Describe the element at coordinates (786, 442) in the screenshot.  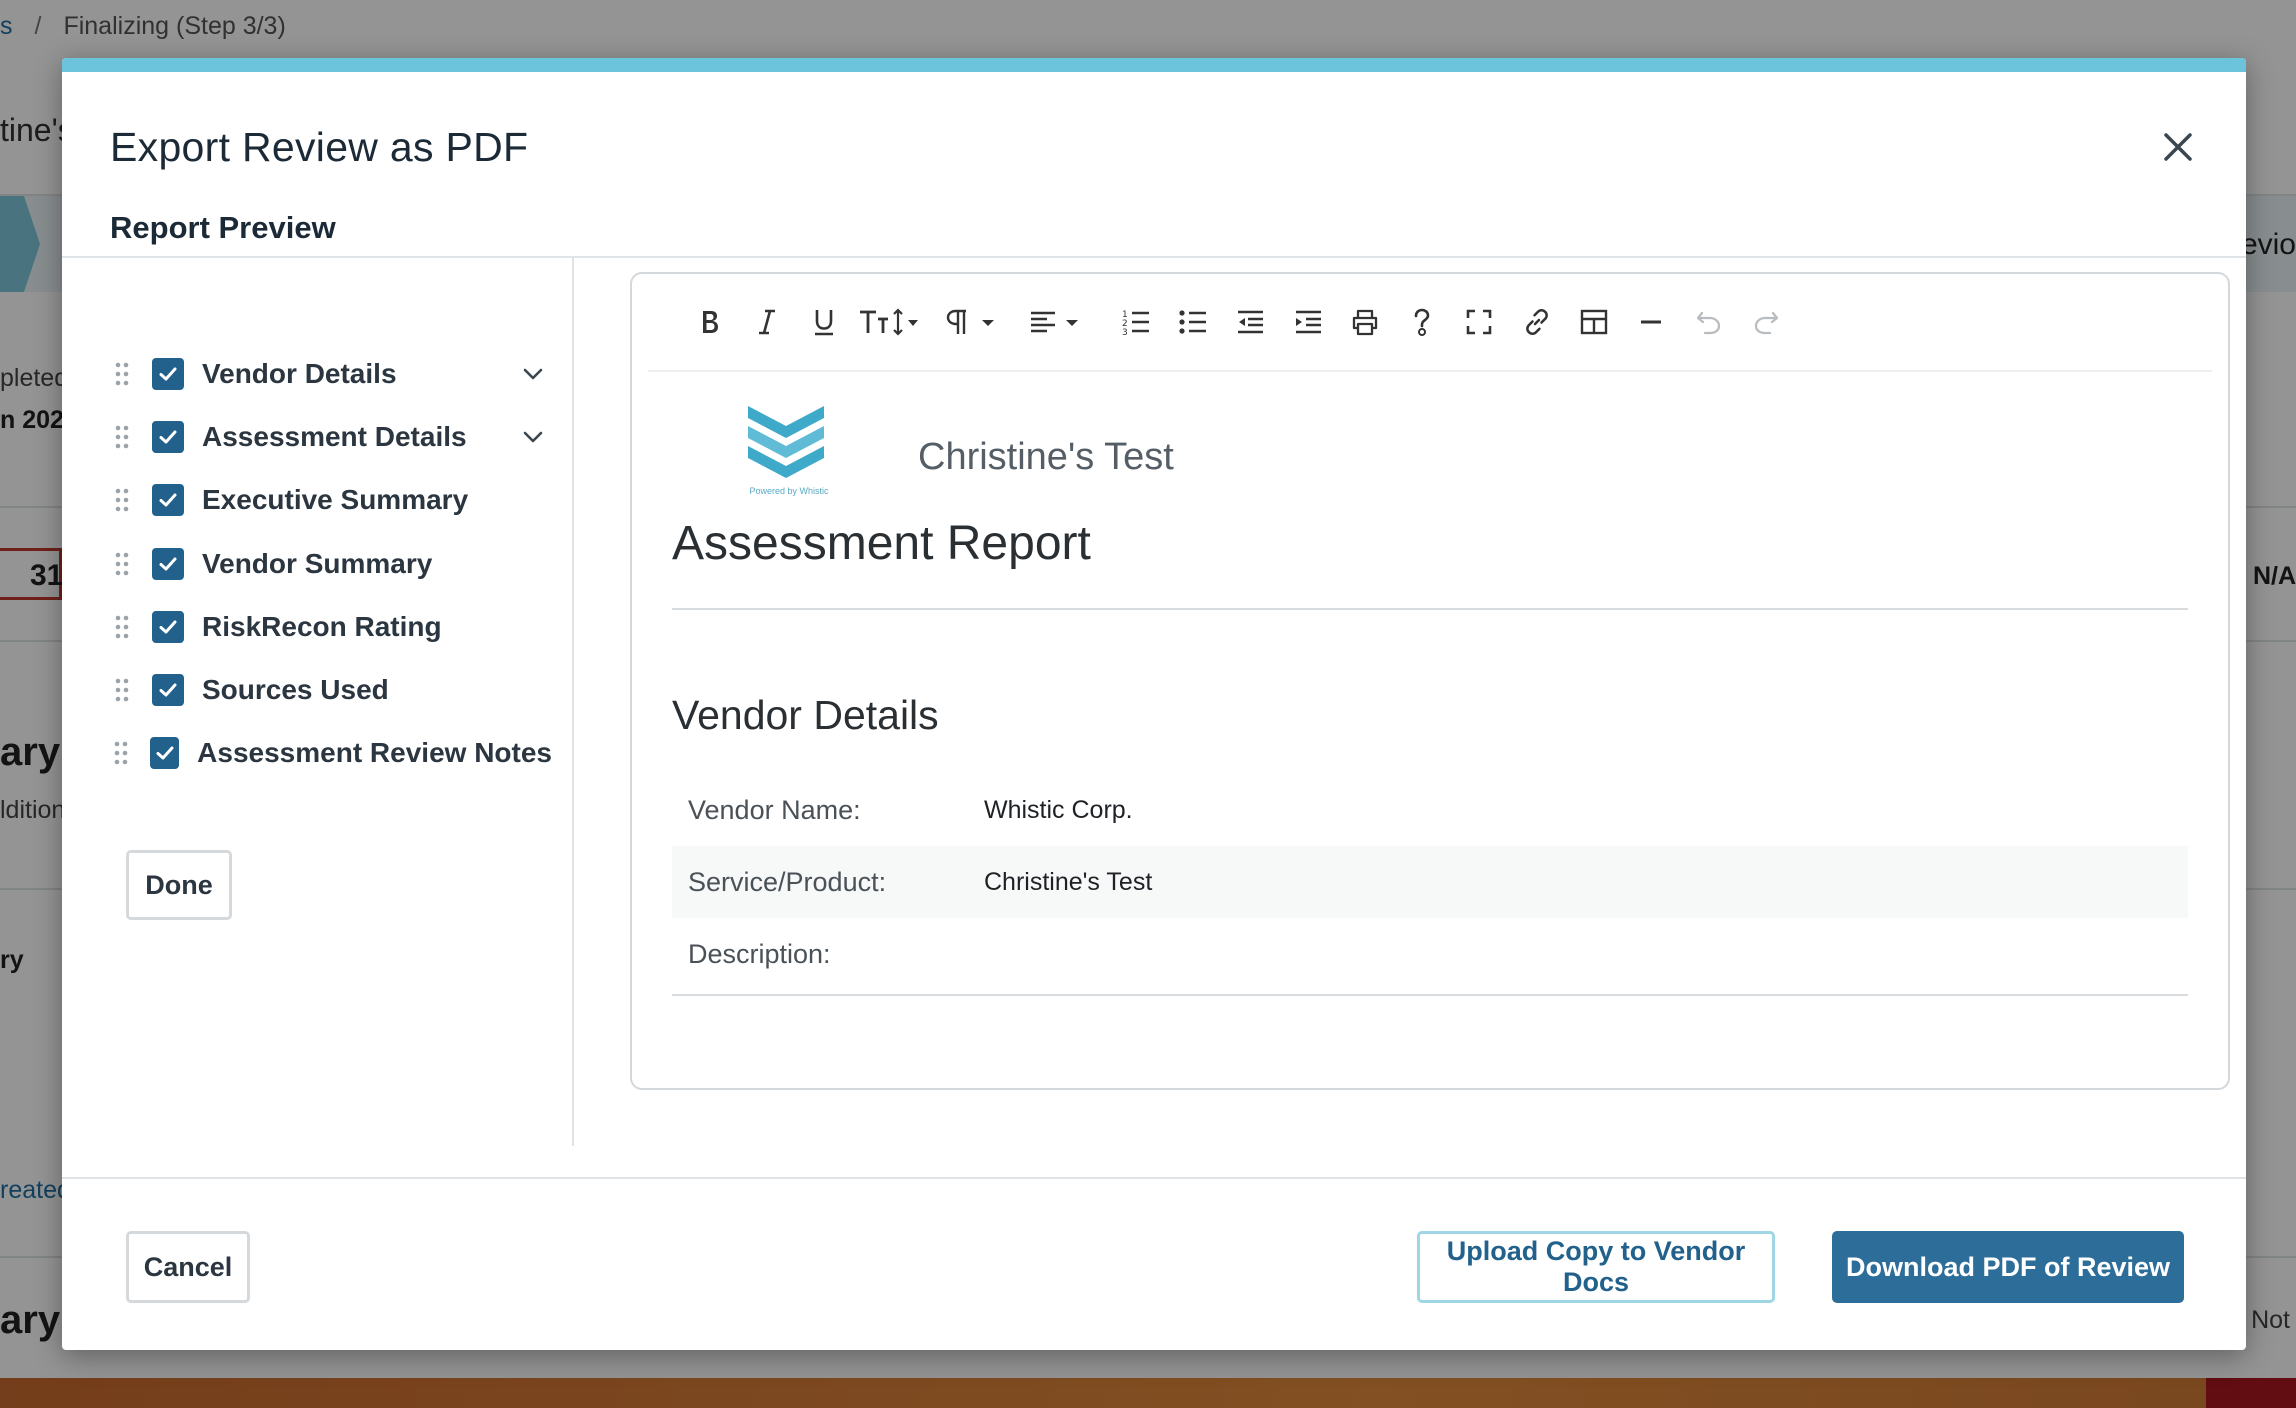
I see `whistic-logo-icon` at that location.